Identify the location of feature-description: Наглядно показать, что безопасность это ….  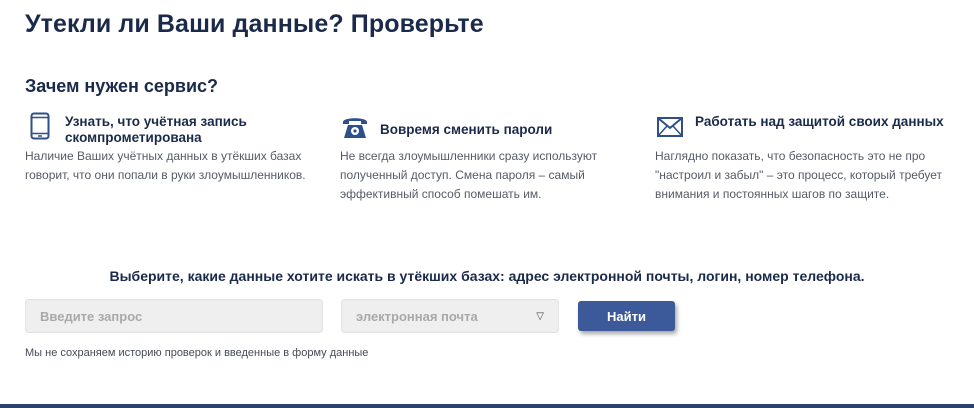
(799, 175).